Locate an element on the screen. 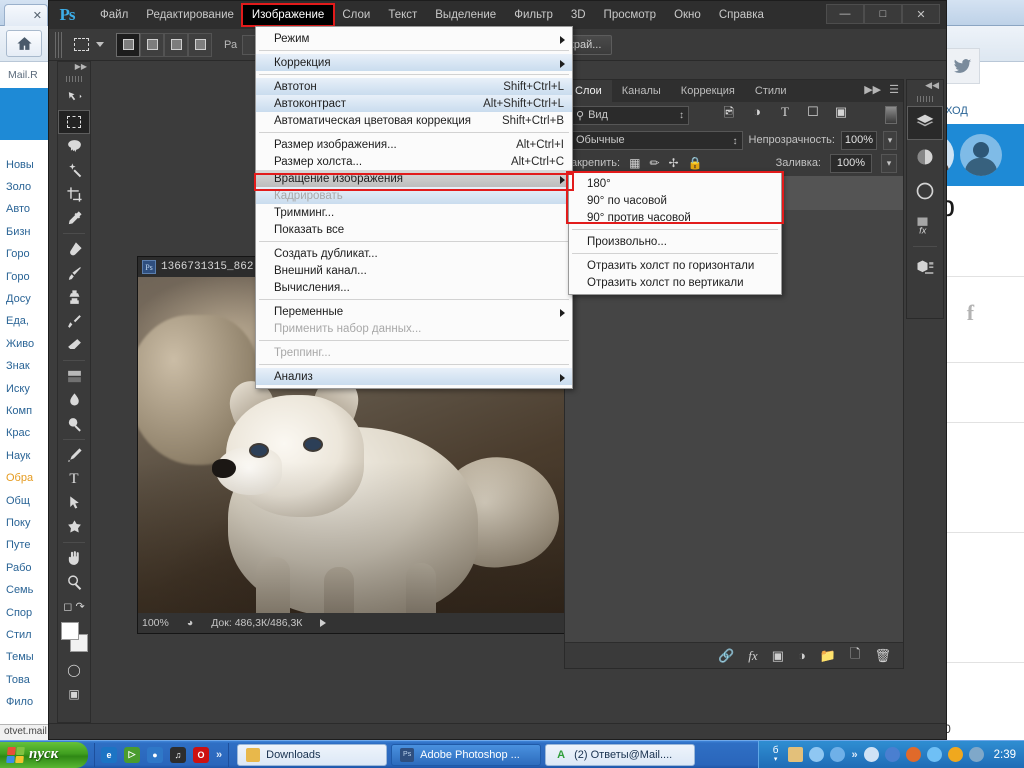 This screenshot has width=1024, height=768. intersect-selection-button is located at coordinates (200, 44).